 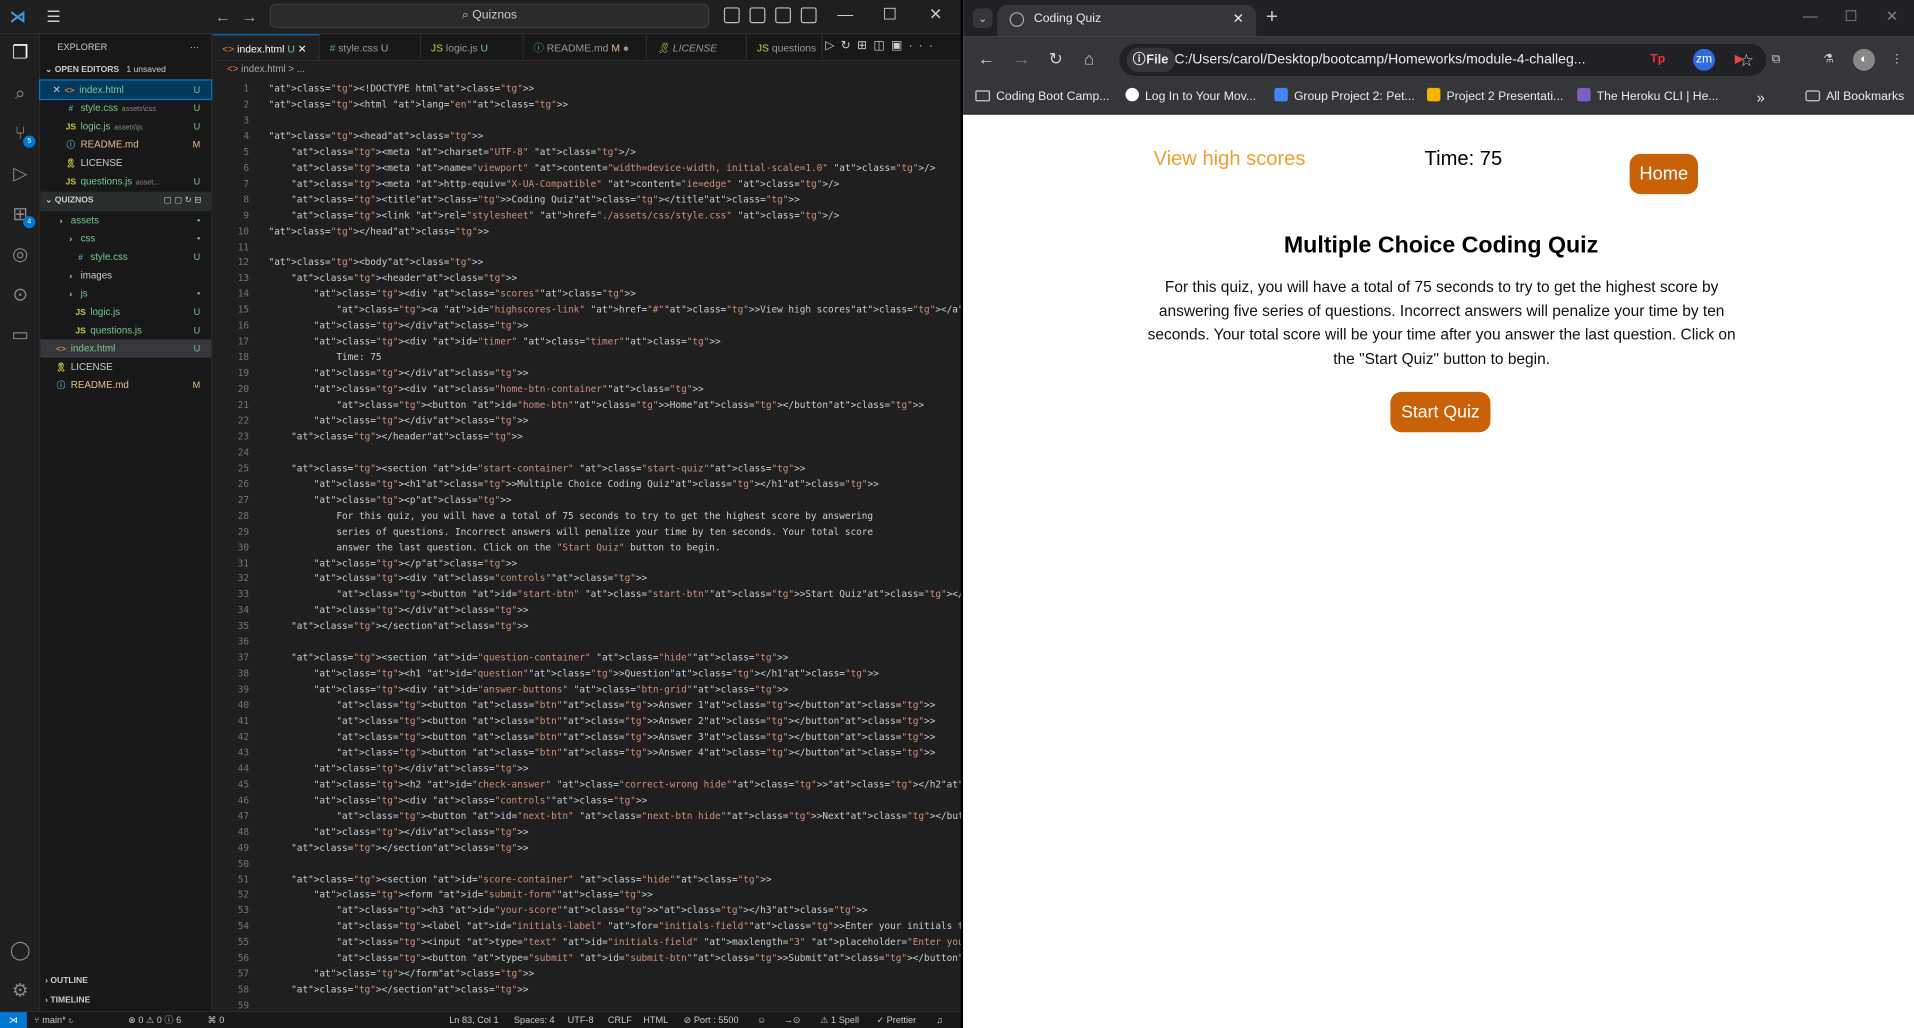 What do you see at coordinates (1272, 17) in the screenshot?
I see `new-tab-icon: +` at bounding box center [1272, 17].